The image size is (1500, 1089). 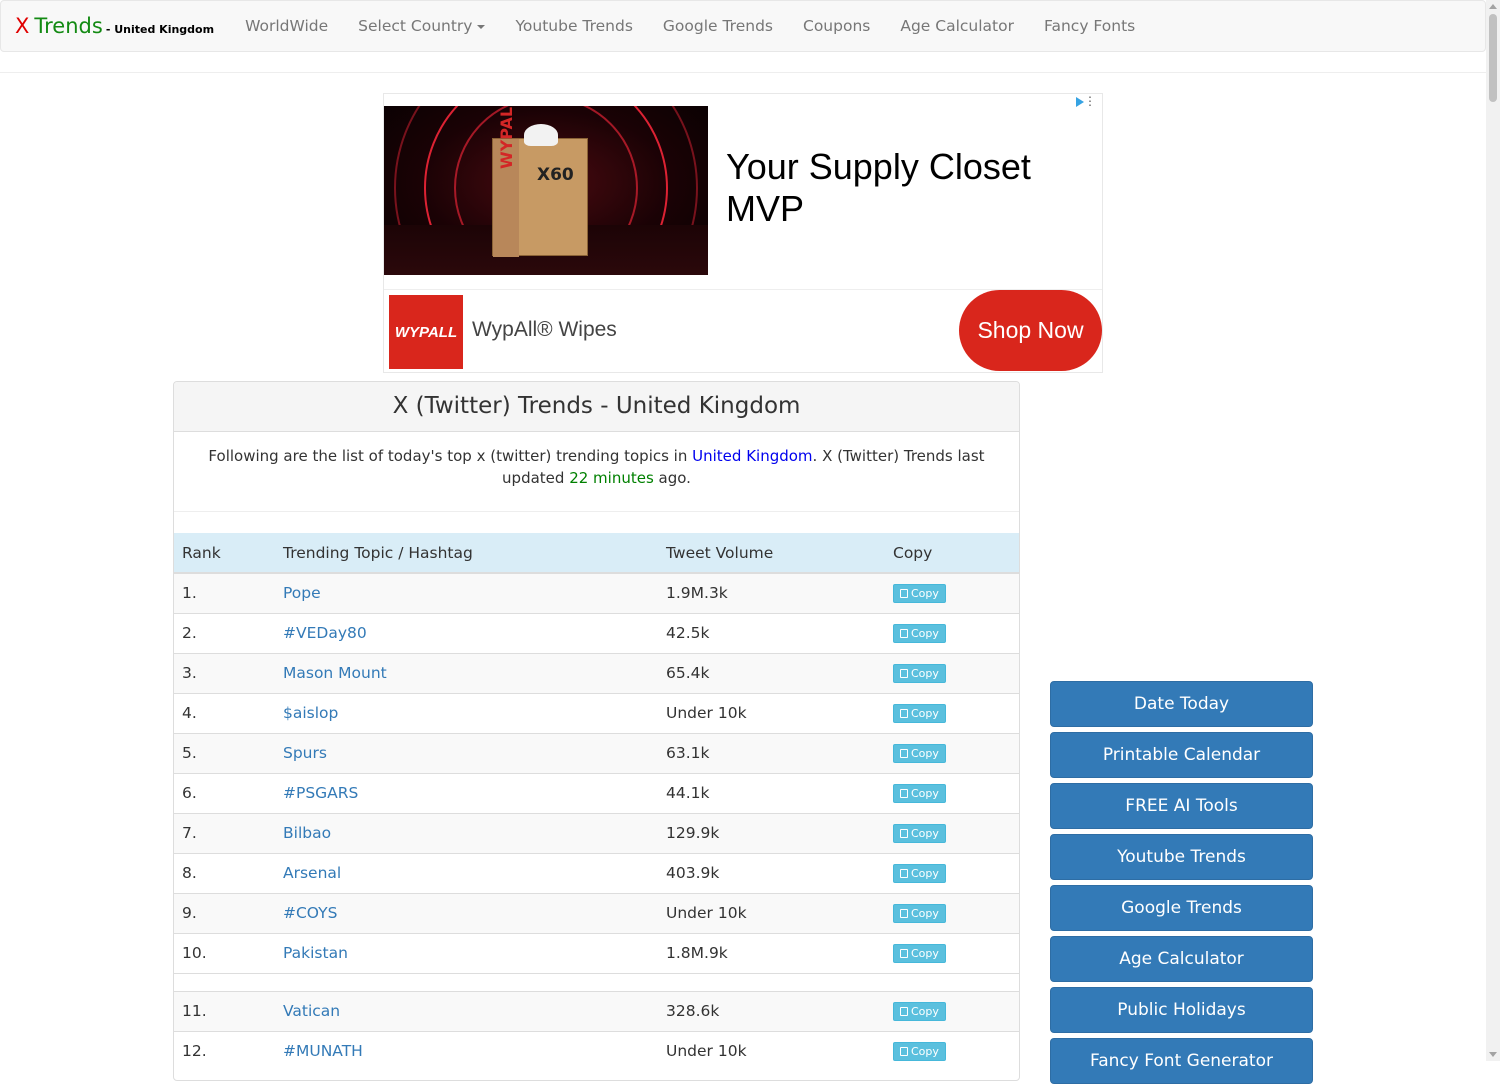 I want to click on volume-cell: 44.1k, so click(x=771, y=792).